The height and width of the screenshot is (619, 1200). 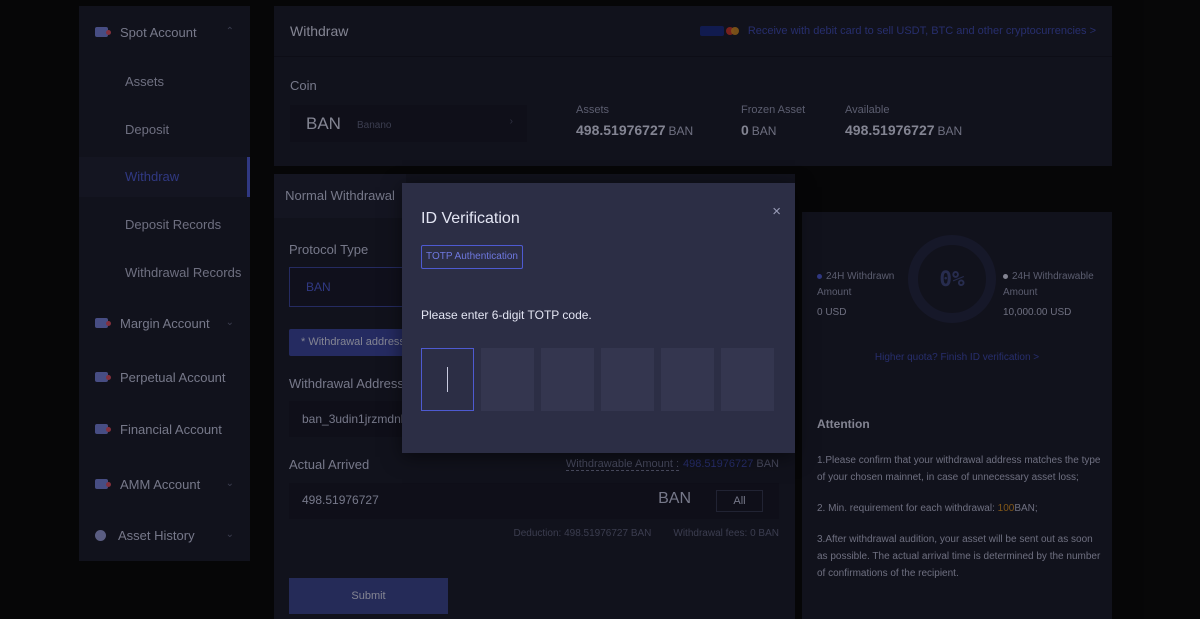 I want to click on close-icon: ×, so click(x=776, y=211).